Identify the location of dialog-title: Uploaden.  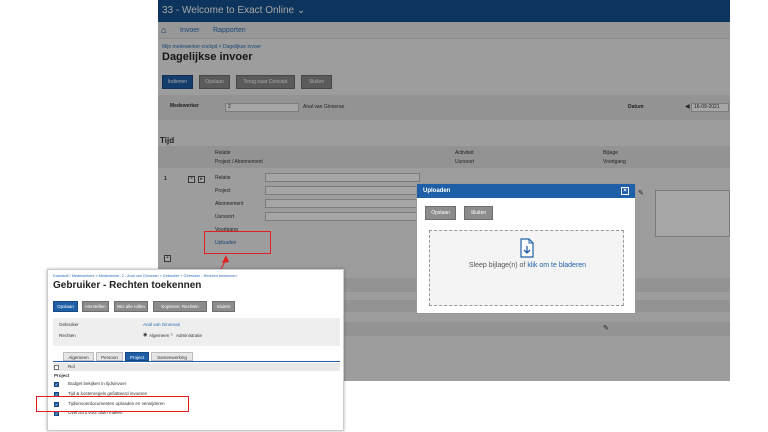
(437, 191).